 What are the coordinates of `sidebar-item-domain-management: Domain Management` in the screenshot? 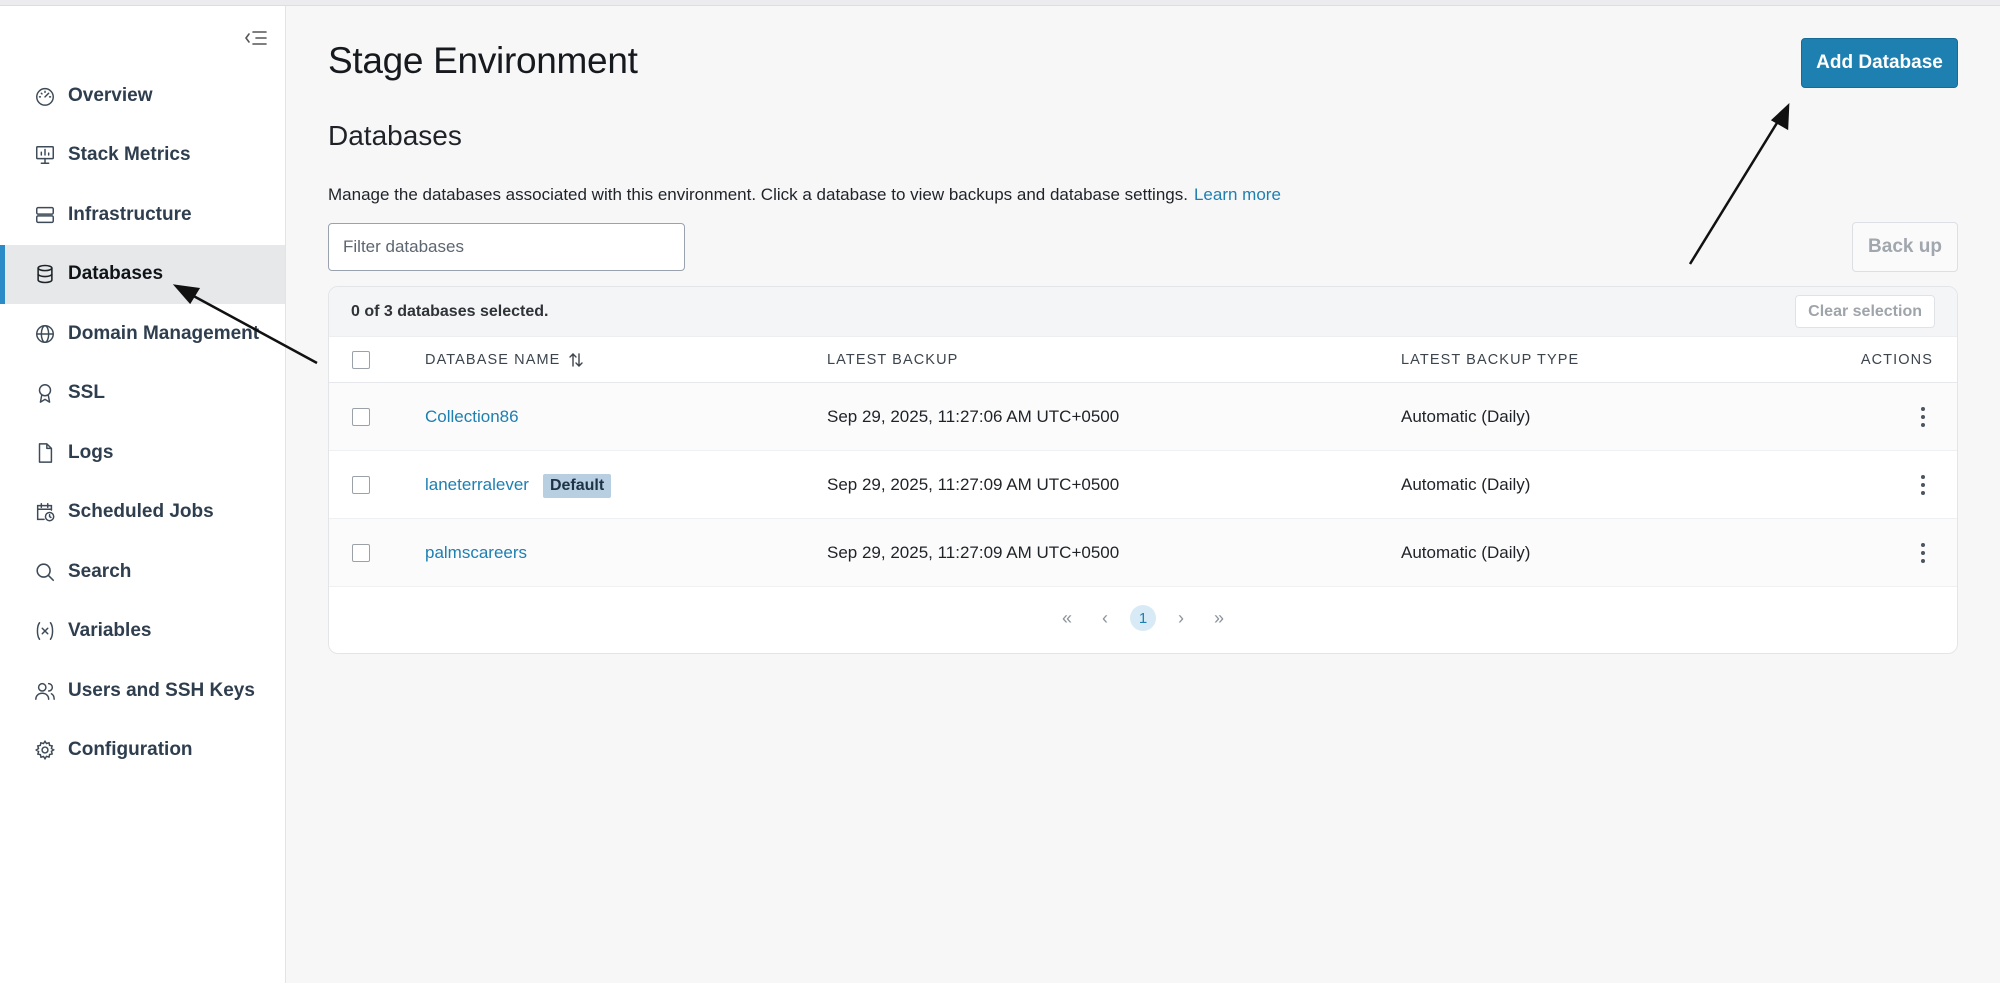 It's located at (142, 334).